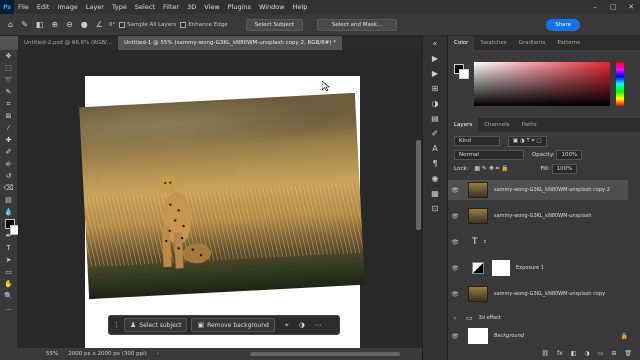  What do you see at coordinates (84, 24) in the screenshot?
I see `brush-size-icon: ●` at bounding box center [84, 24].